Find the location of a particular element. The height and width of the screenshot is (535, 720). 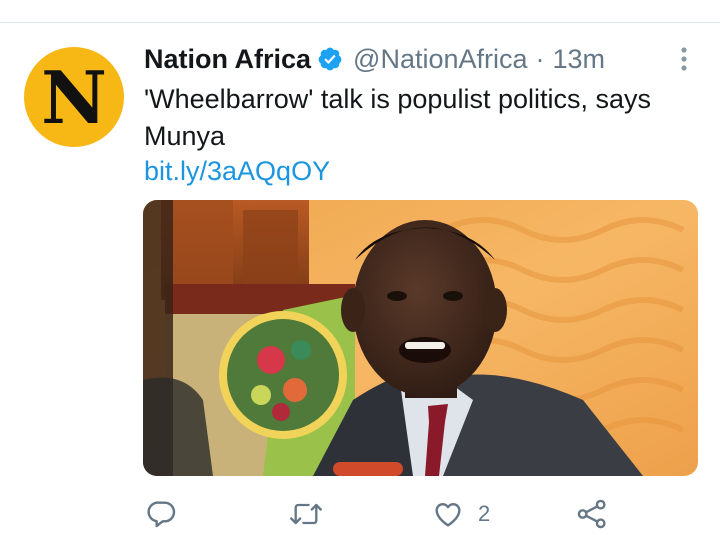

retweet-action is located at coordinates (313, 514).